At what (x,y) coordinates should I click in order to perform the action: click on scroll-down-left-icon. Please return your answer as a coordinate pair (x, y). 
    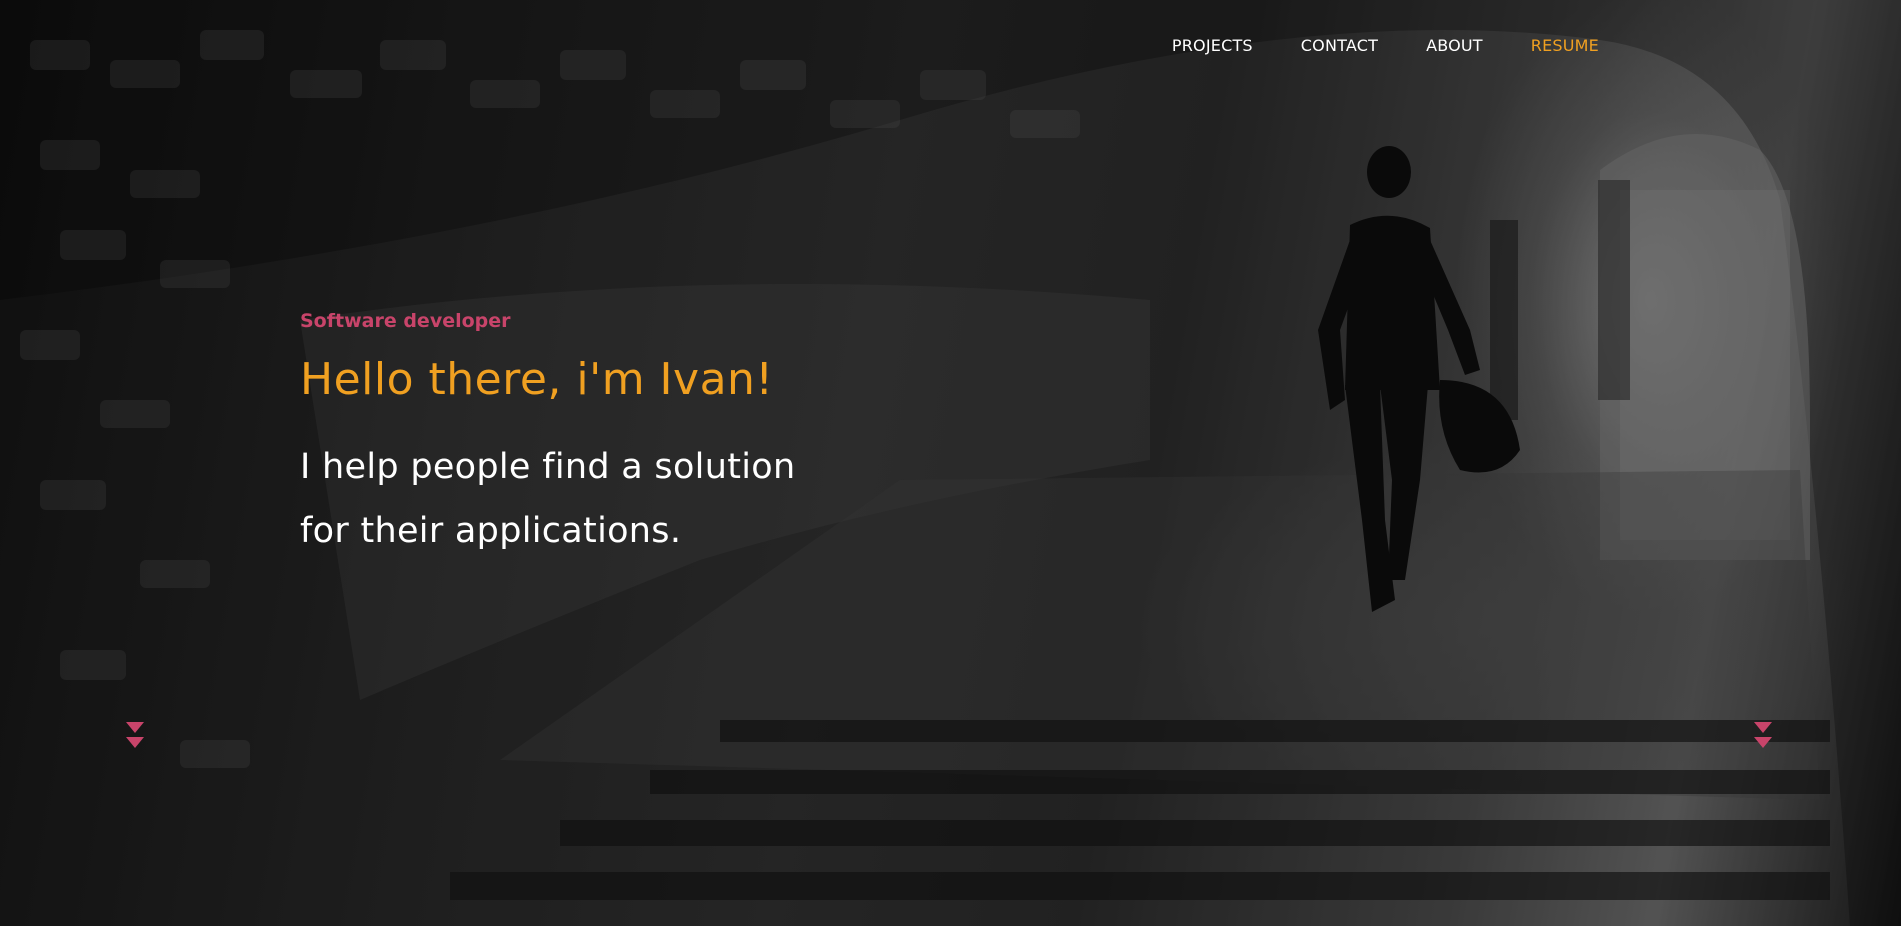
    Looking at the image, I should click on (135, 737).